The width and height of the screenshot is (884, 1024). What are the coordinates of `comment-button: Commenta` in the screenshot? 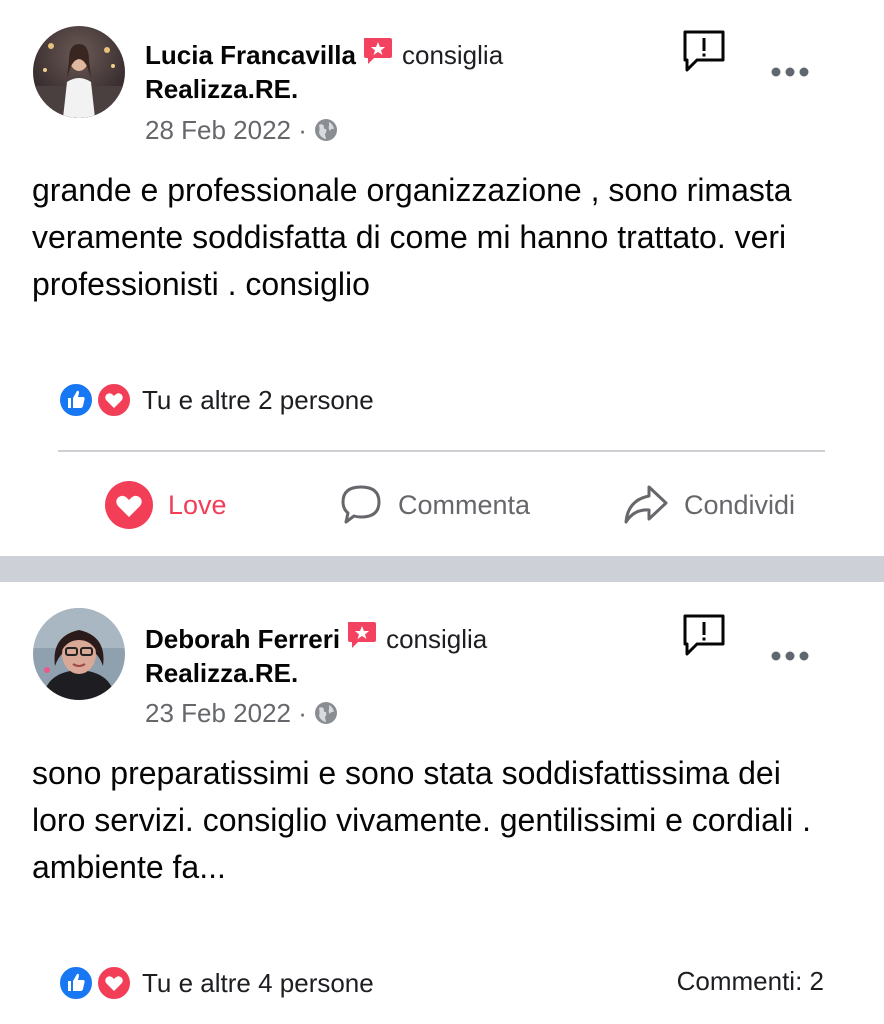 It's located at (434, 505).